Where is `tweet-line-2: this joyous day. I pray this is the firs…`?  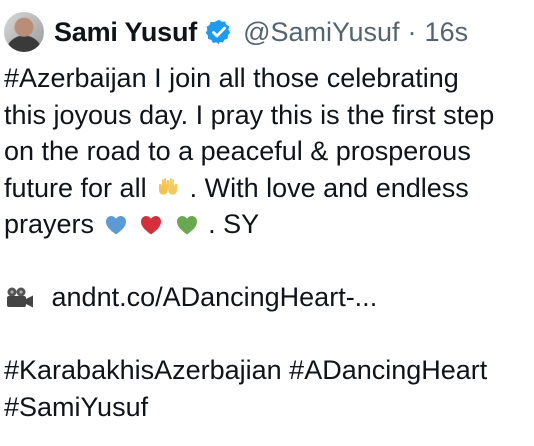
tweet-line-2: this joyous day. I pray this is the firs… is located at coordinates (249, 114).